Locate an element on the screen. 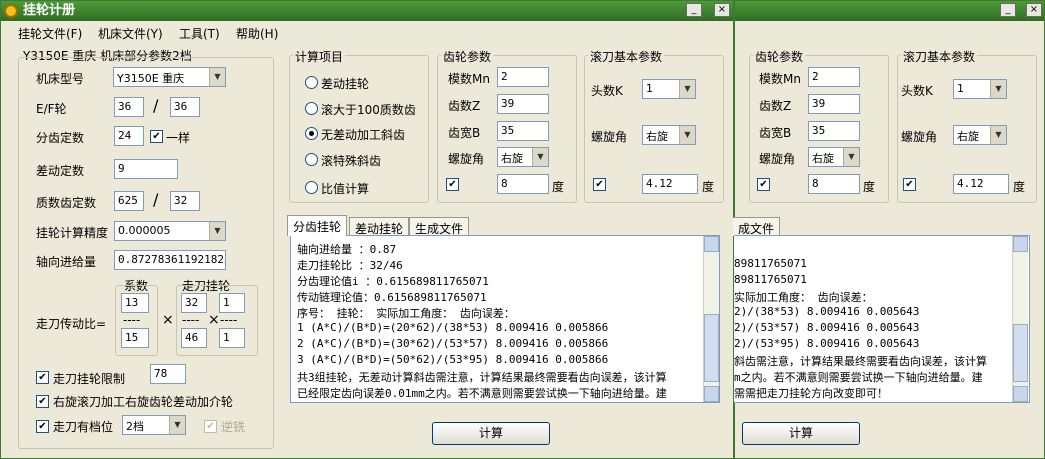 This screenshot has height=459, width=1045. radio-selected-dot is located at coordinates (311, 133).